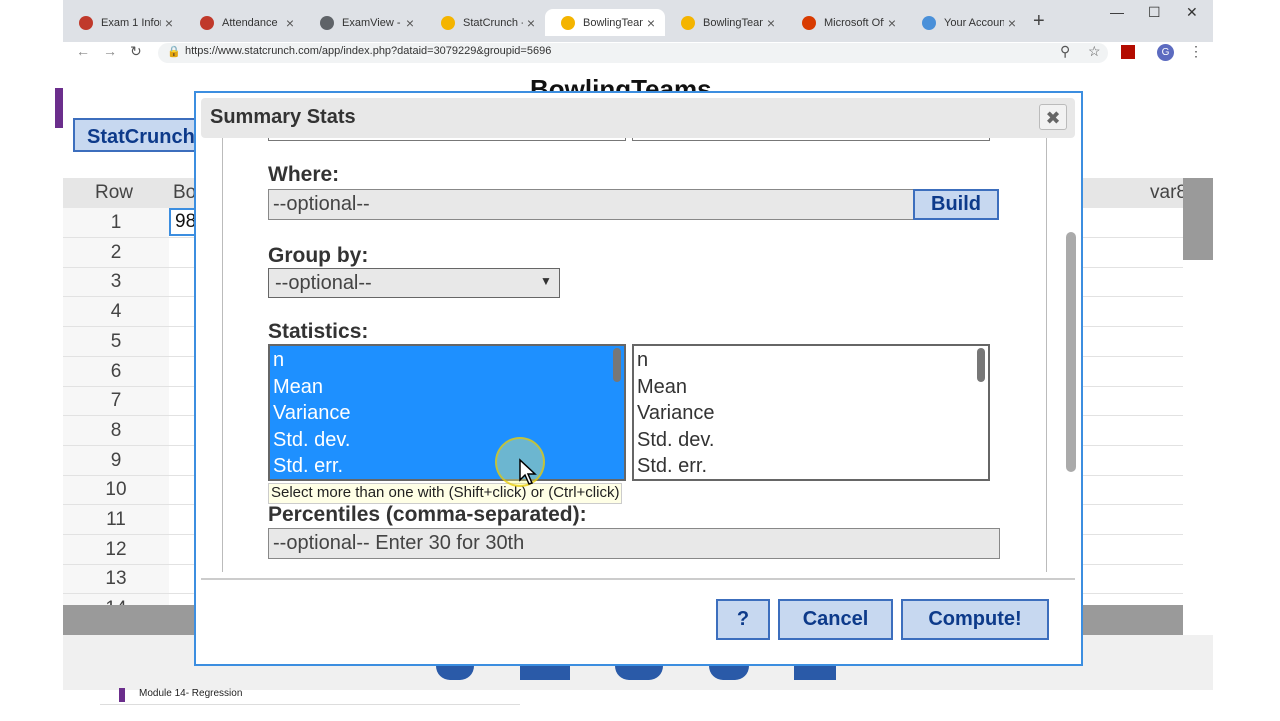  What do you see at coordinates (811, 139) in the screenshot?
I see `column-select-right` at bounding box center [811, 139].